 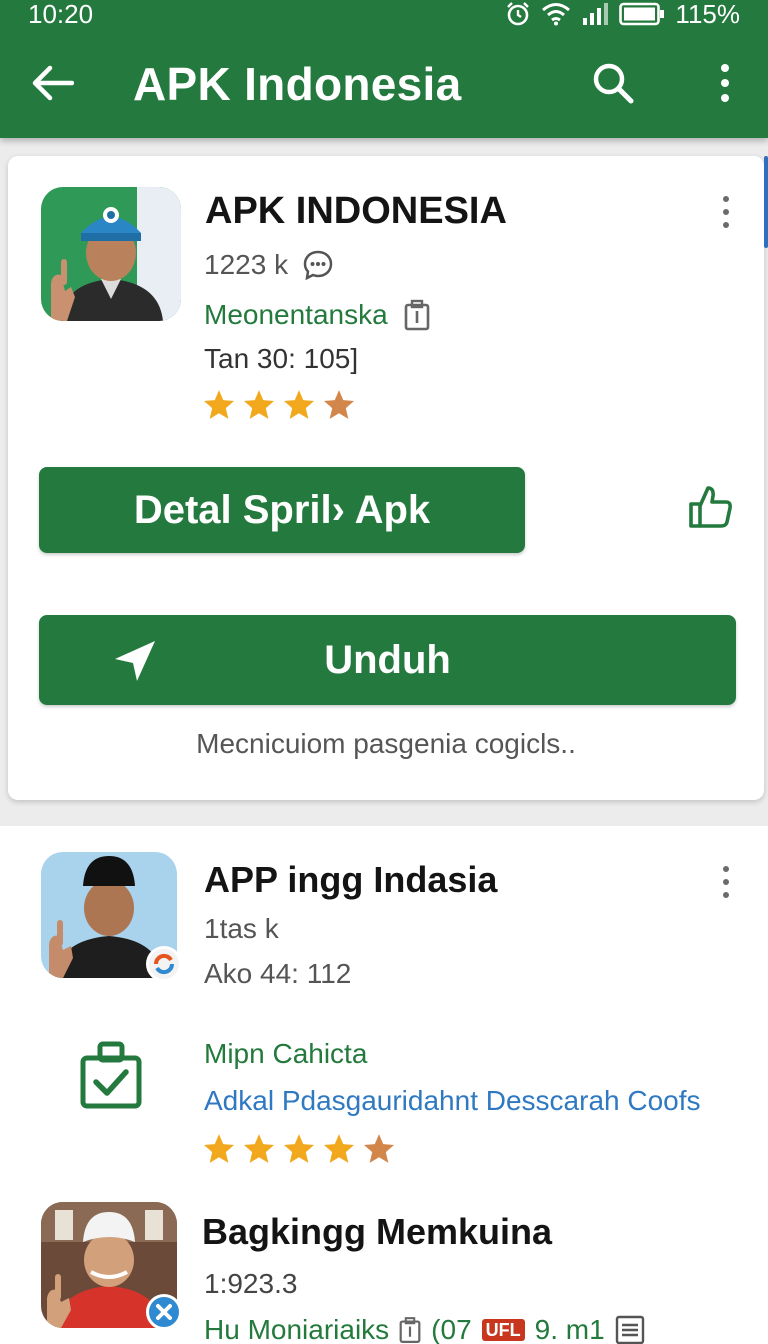 I want to click on download-button: Unduh, so click(x=387, y=660).